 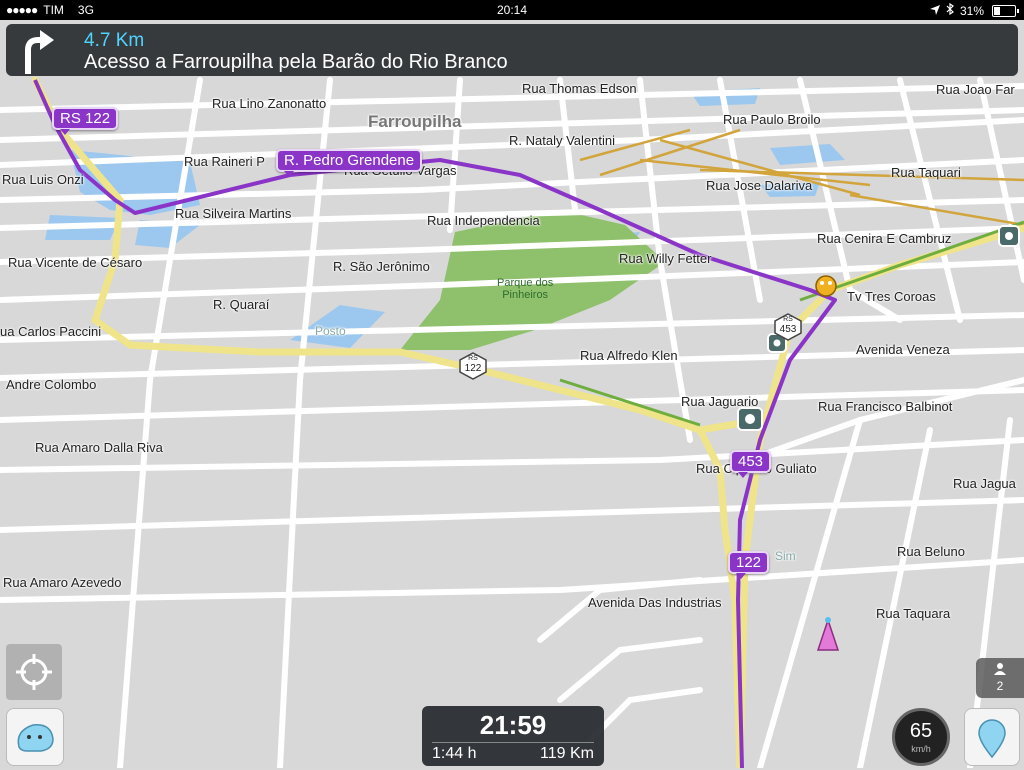 What do you see at coordinates (934, 11) in the screenshot?
I see `location-arrow-icon` at bounding box center [934, 11].